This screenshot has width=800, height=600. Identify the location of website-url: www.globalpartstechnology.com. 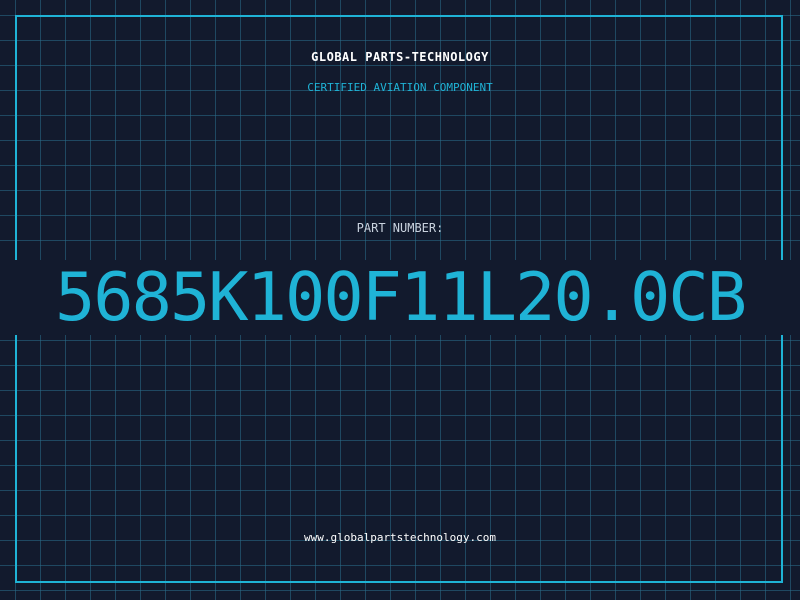
(400, 537).